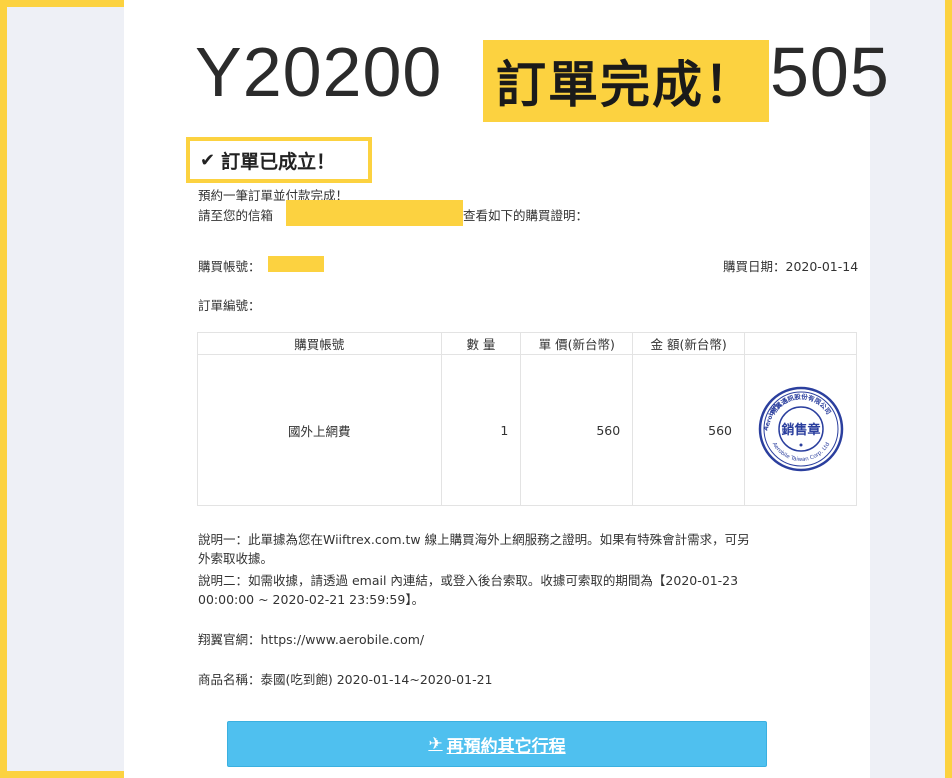 This screenshot has height=778, width=952. What do you see at coordinates (577, 430) in the screenshot?
I see `cell-unit-price: 560` at bounding box center [577, 430].